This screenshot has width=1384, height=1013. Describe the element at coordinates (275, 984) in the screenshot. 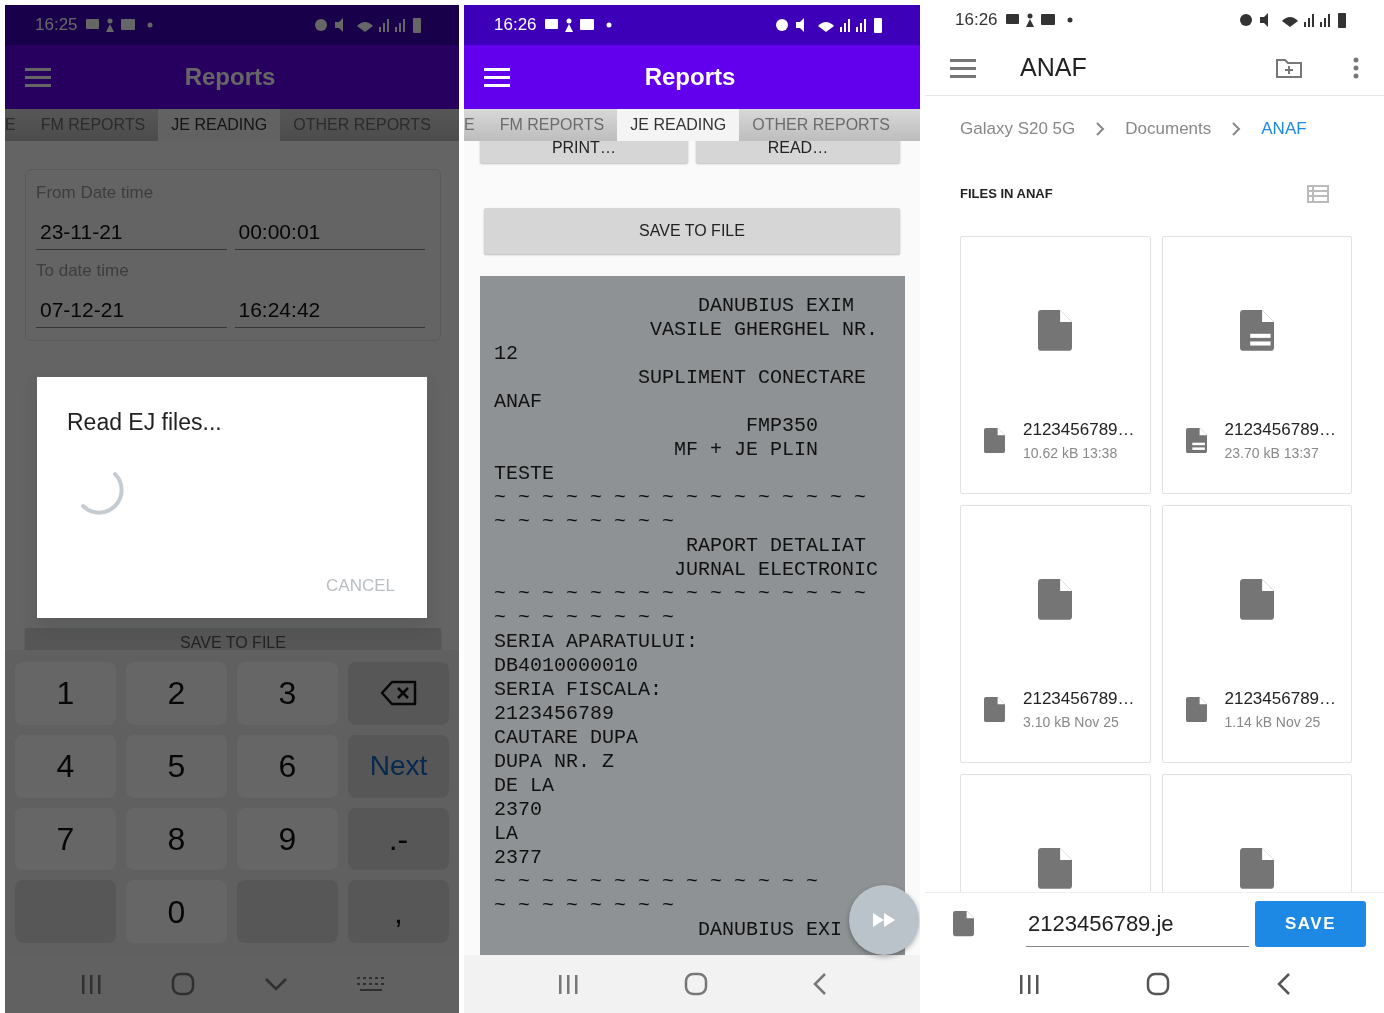

I see `hide-keyboard-icon` at that location.